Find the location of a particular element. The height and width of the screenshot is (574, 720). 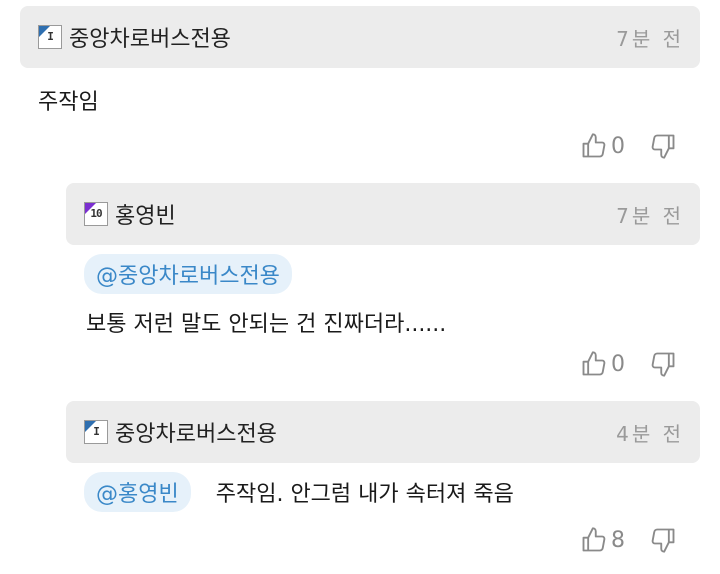

nickname: 홍영빈 is located at coordinates (145, 214).